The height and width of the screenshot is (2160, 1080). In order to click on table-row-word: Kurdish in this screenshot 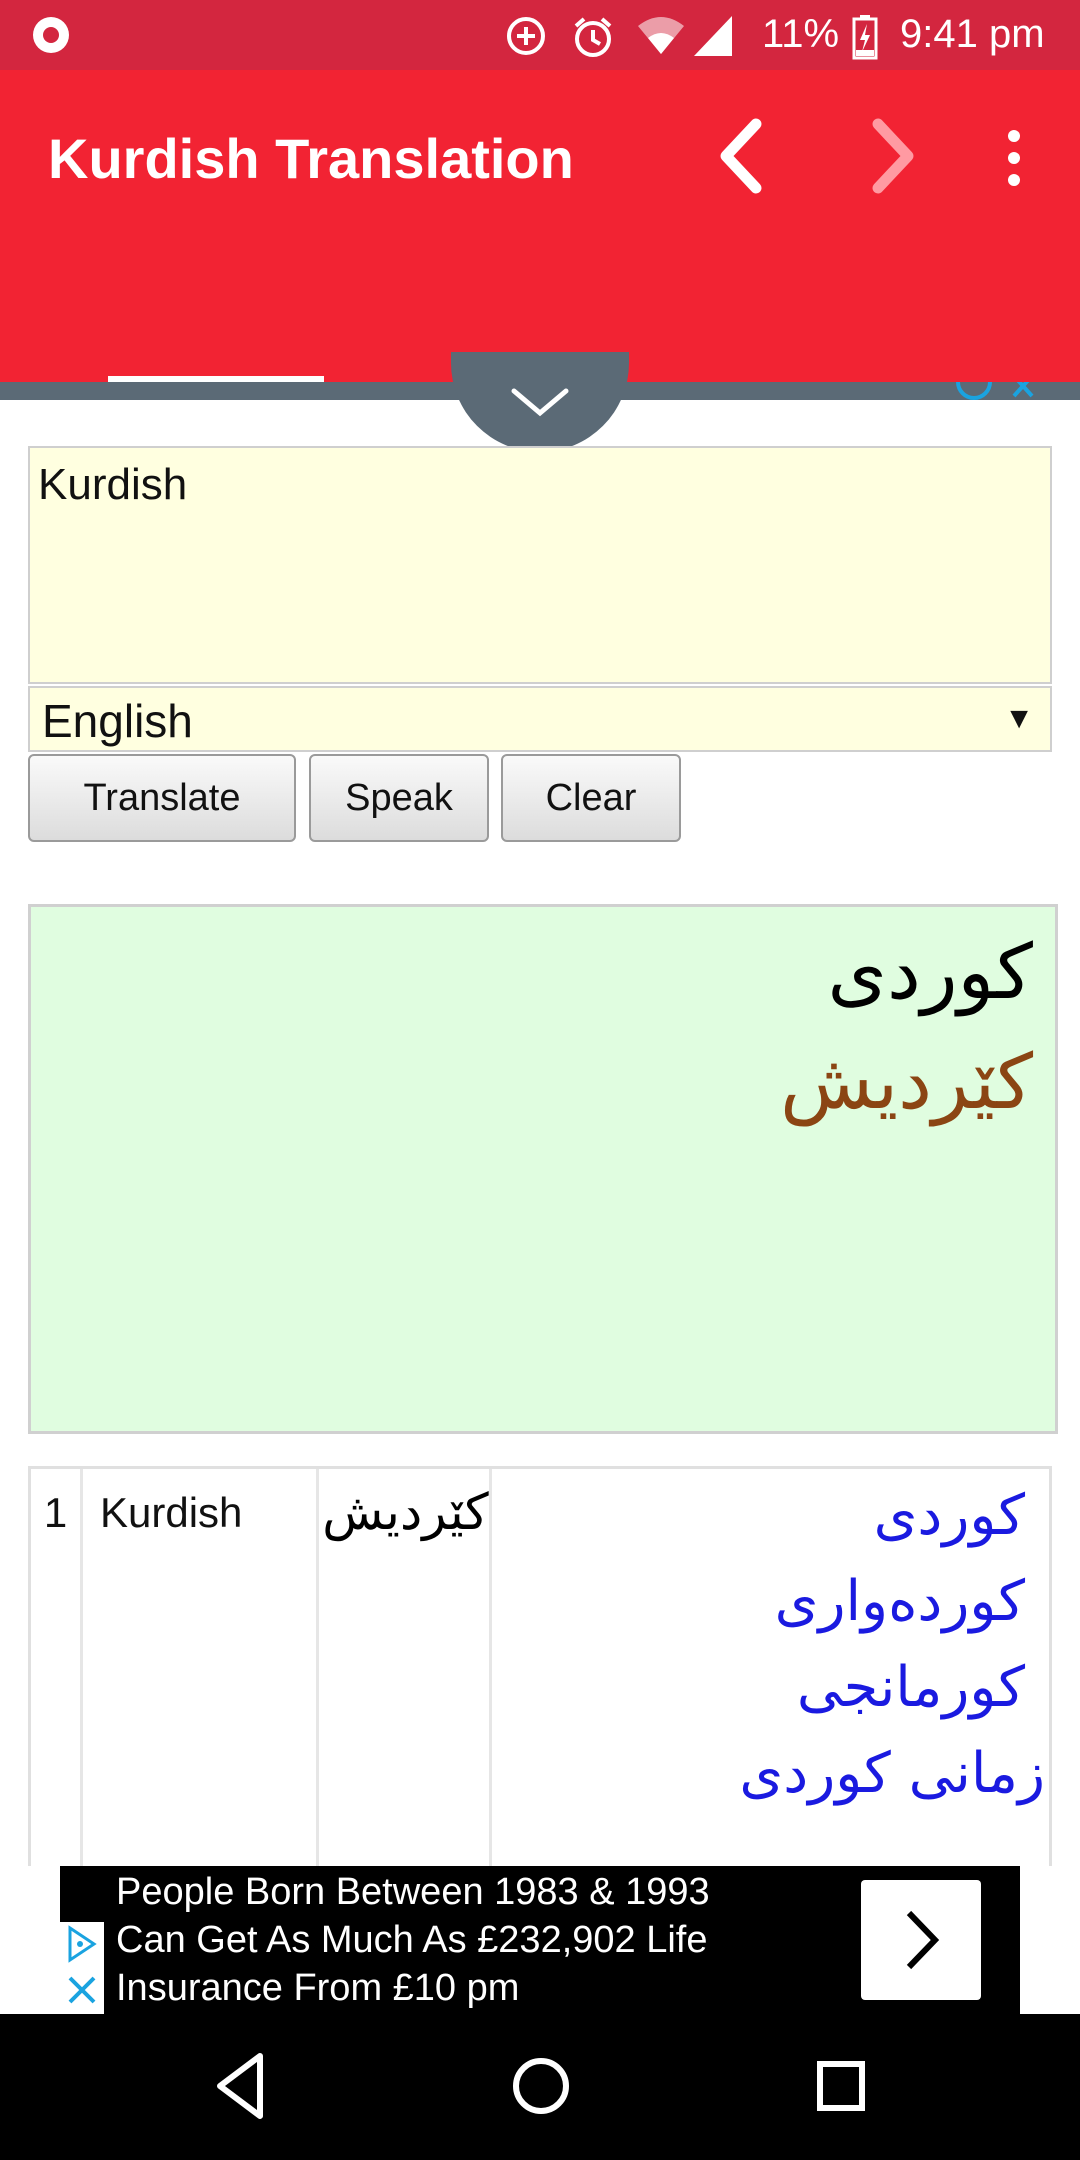, I will do `click(202, 1667)`.